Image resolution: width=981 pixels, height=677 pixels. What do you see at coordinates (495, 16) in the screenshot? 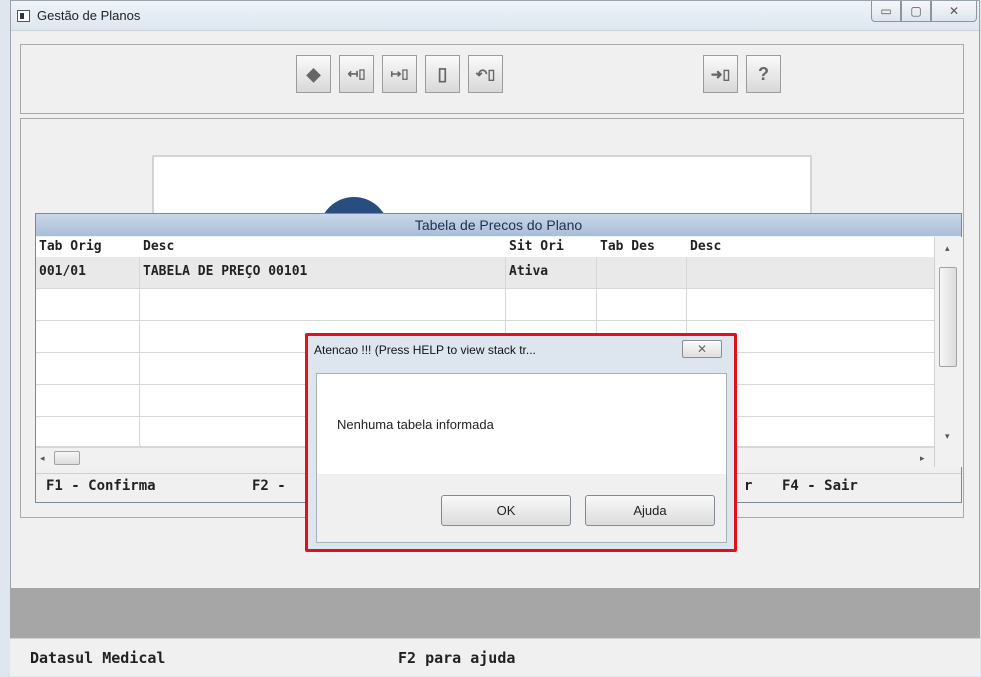
I see `title-bar: Gestão de Planos ▭ ▢ ✕` at bounding box center [495, 16].